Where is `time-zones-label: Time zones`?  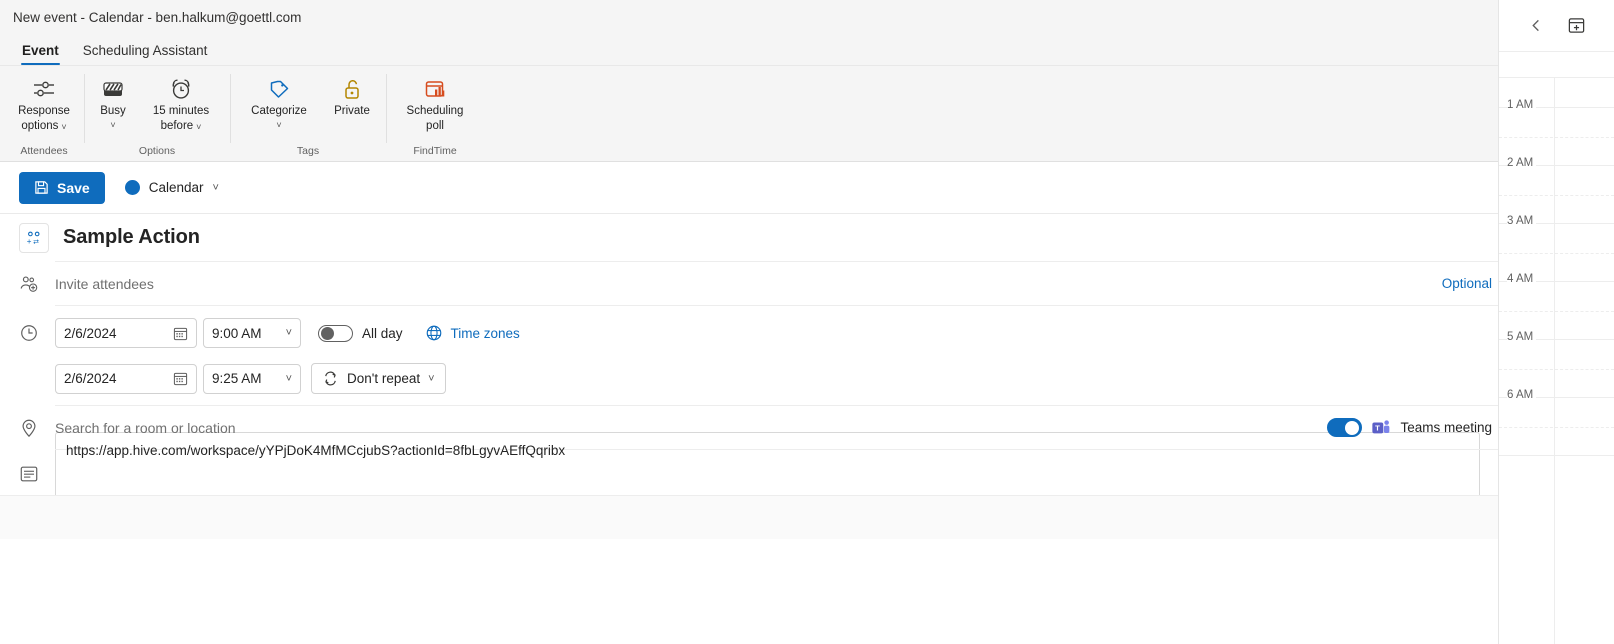
time-zones-label: Time zones is located at coordinates (485, 333).